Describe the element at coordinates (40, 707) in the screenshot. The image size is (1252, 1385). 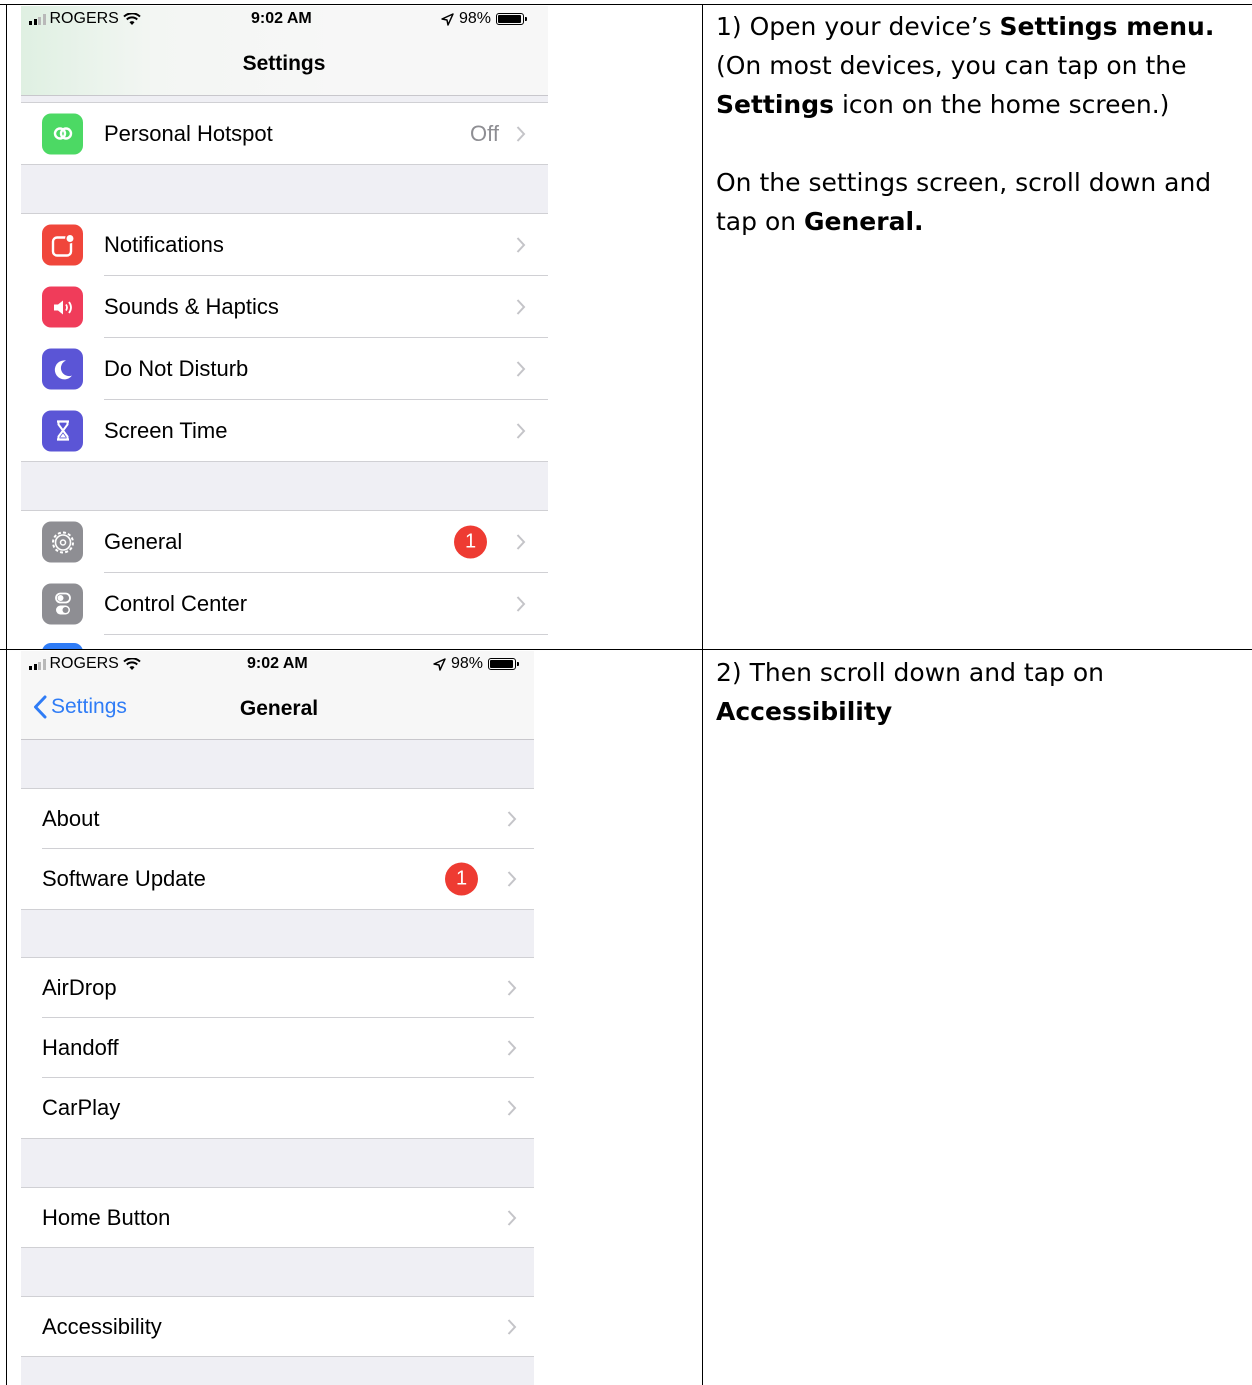
I see `chevron-left-icon` at that location.